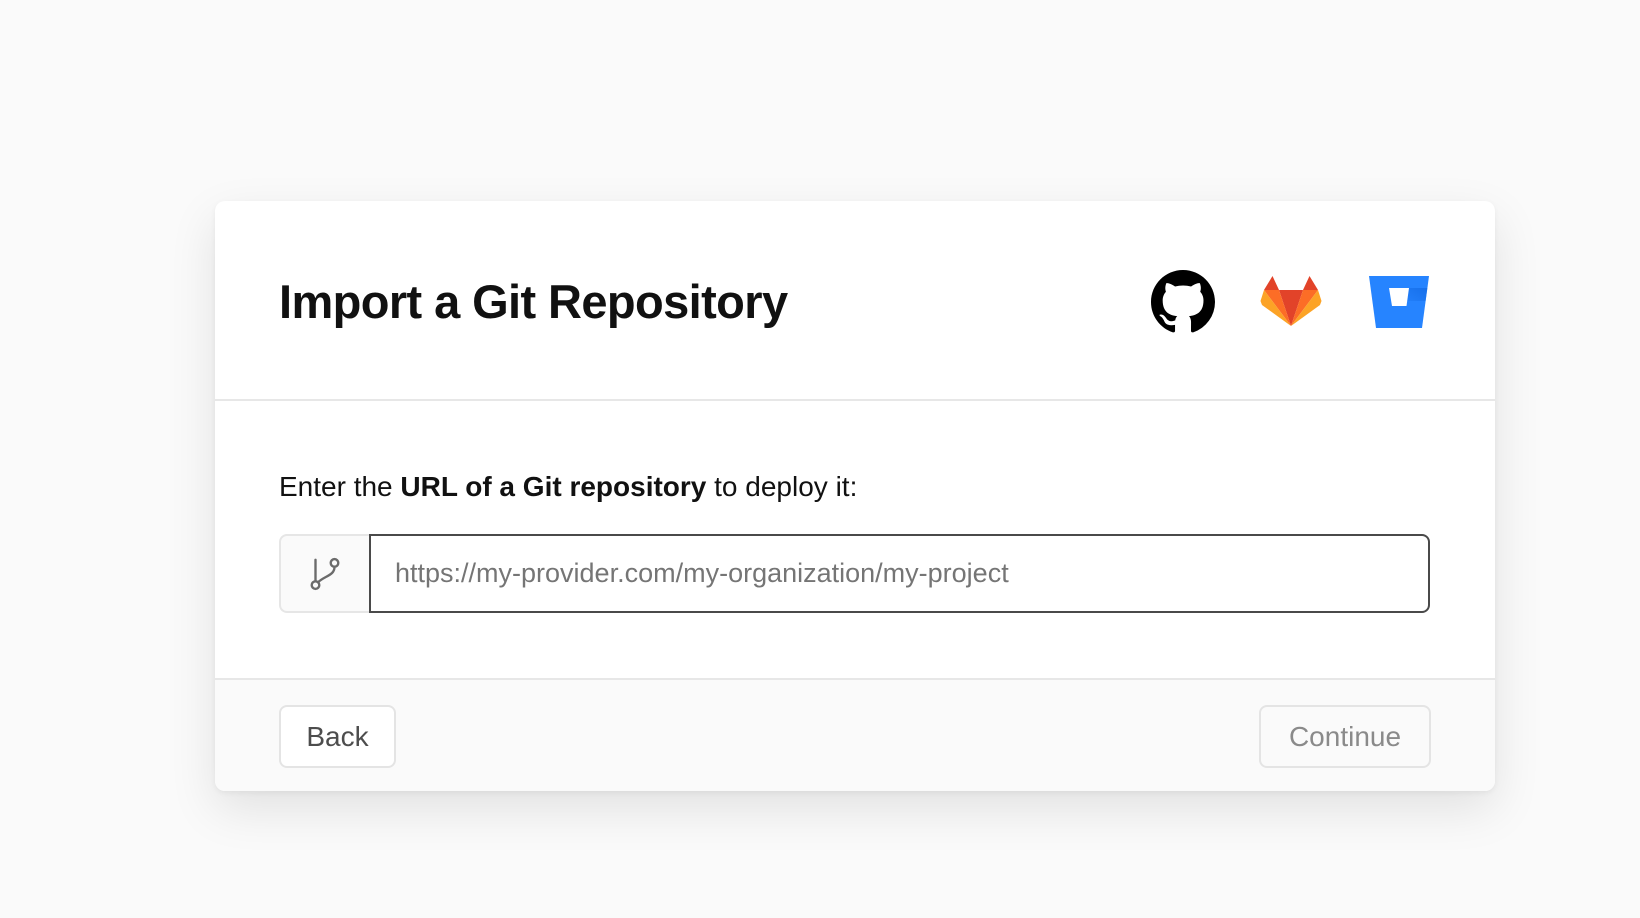  I want to click on instruction-prefix: Enter the, so click(340, 486).